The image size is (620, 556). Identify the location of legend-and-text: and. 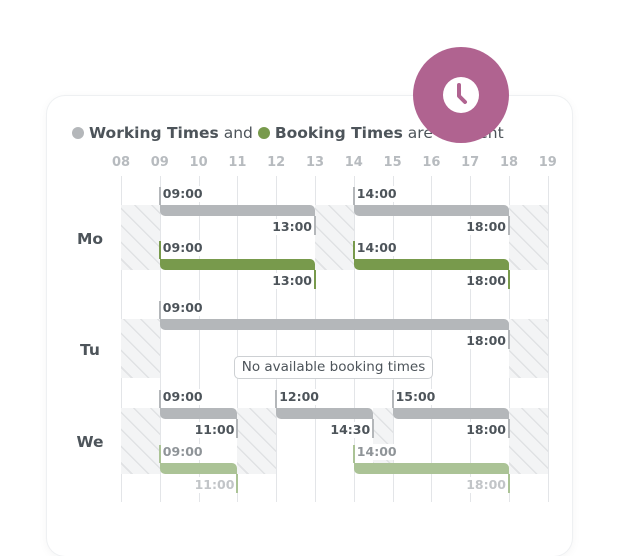
(238, 133).